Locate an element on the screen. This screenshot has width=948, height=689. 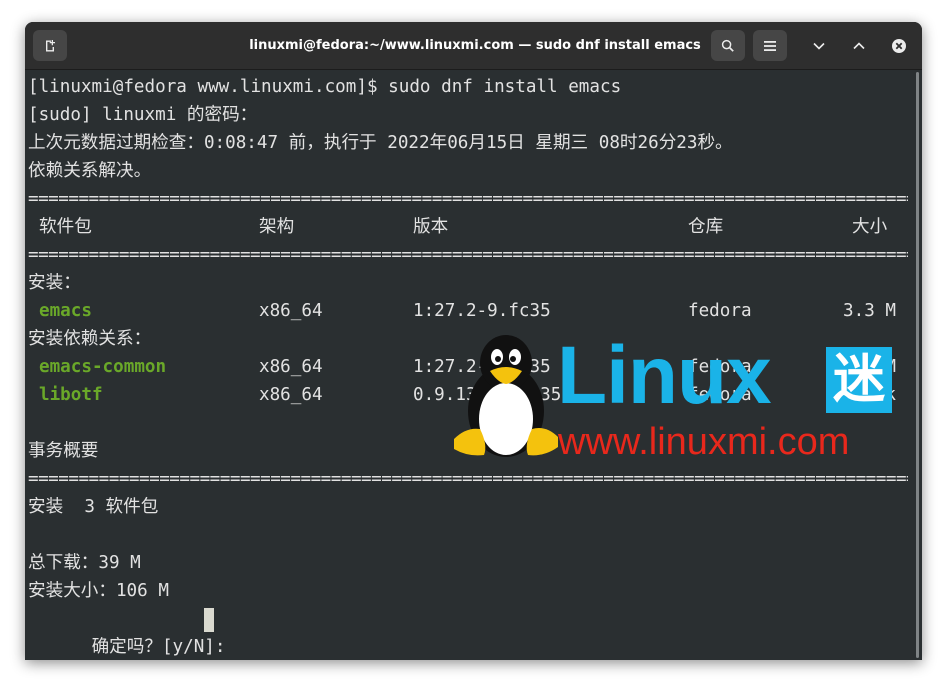
confirm-prompt-line: 确定吗？[y/N]: is located at coordinates (178, 631).